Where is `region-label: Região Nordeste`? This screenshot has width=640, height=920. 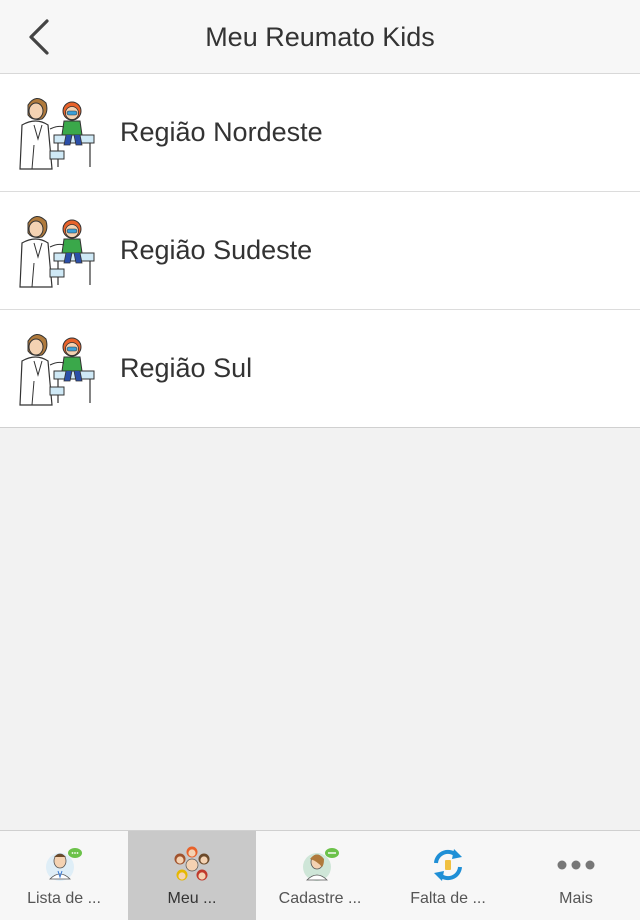 region-label: Região Nordeste is located at coordinates (221, 132).